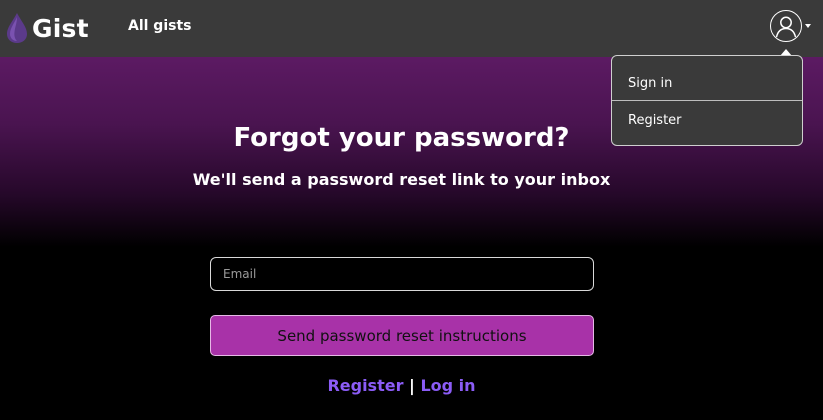 The image size is (823, 420). I want to click on login-link: Log in, so click(447, 385).